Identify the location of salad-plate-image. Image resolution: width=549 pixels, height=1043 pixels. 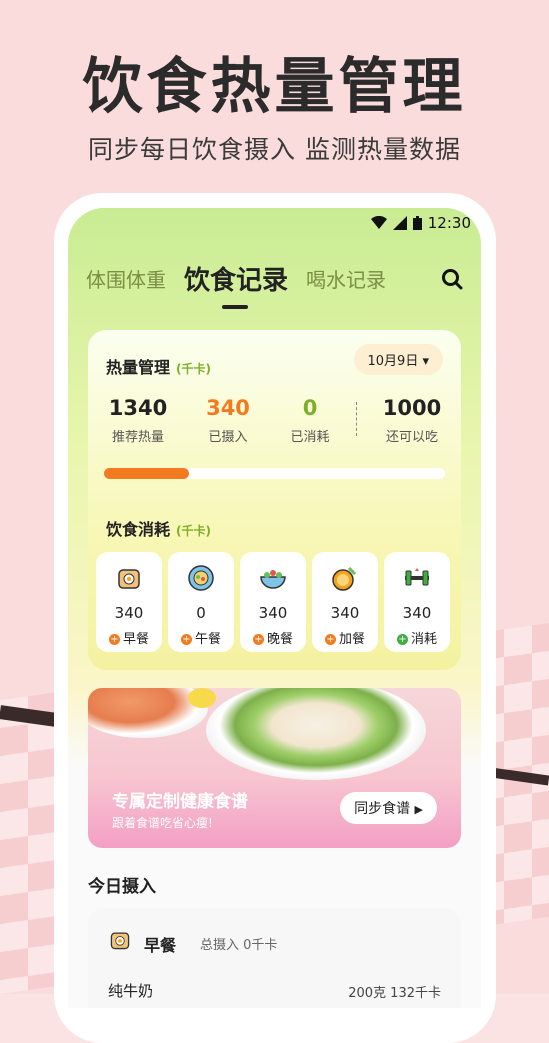
(316, 734).